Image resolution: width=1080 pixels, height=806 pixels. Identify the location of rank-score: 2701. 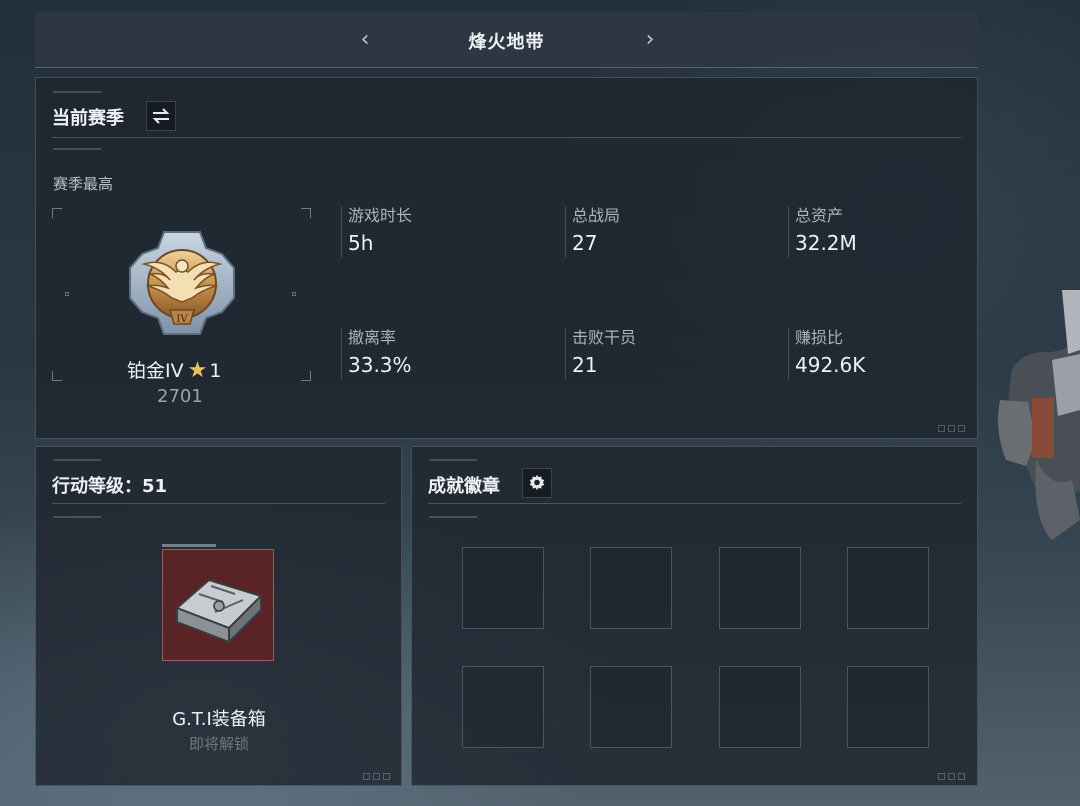
(180, 396).